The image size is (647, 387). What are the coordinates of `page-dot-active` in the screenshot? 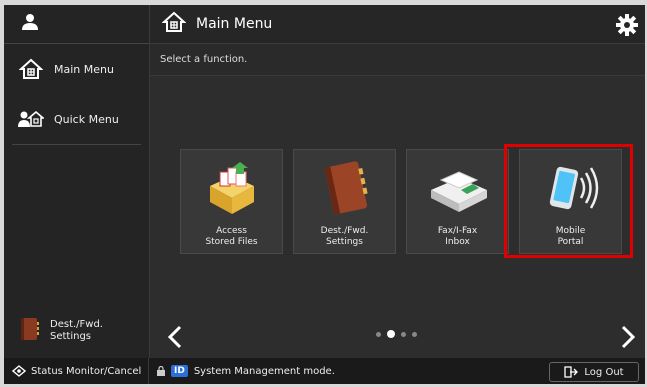 It's located at (391, 334).